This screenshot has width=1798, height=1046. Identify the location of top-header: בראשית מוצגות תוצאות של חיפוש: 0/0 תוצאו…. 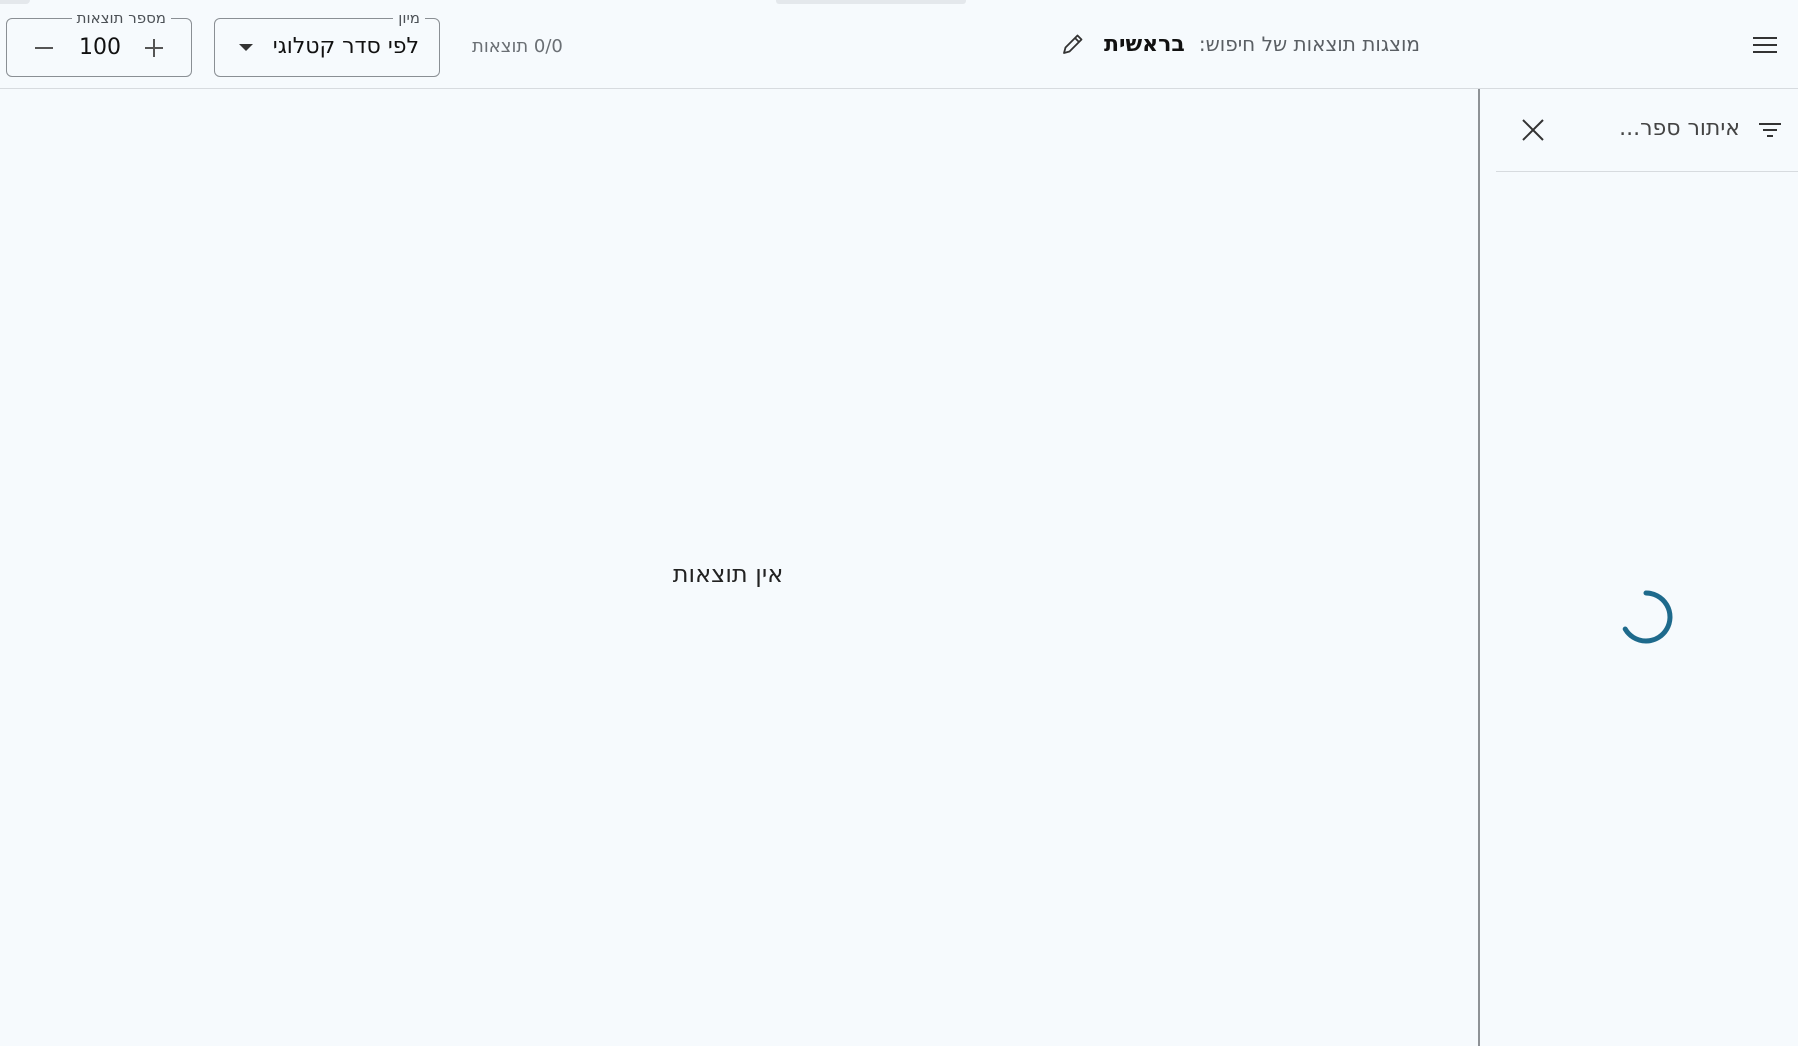
(899, 44).